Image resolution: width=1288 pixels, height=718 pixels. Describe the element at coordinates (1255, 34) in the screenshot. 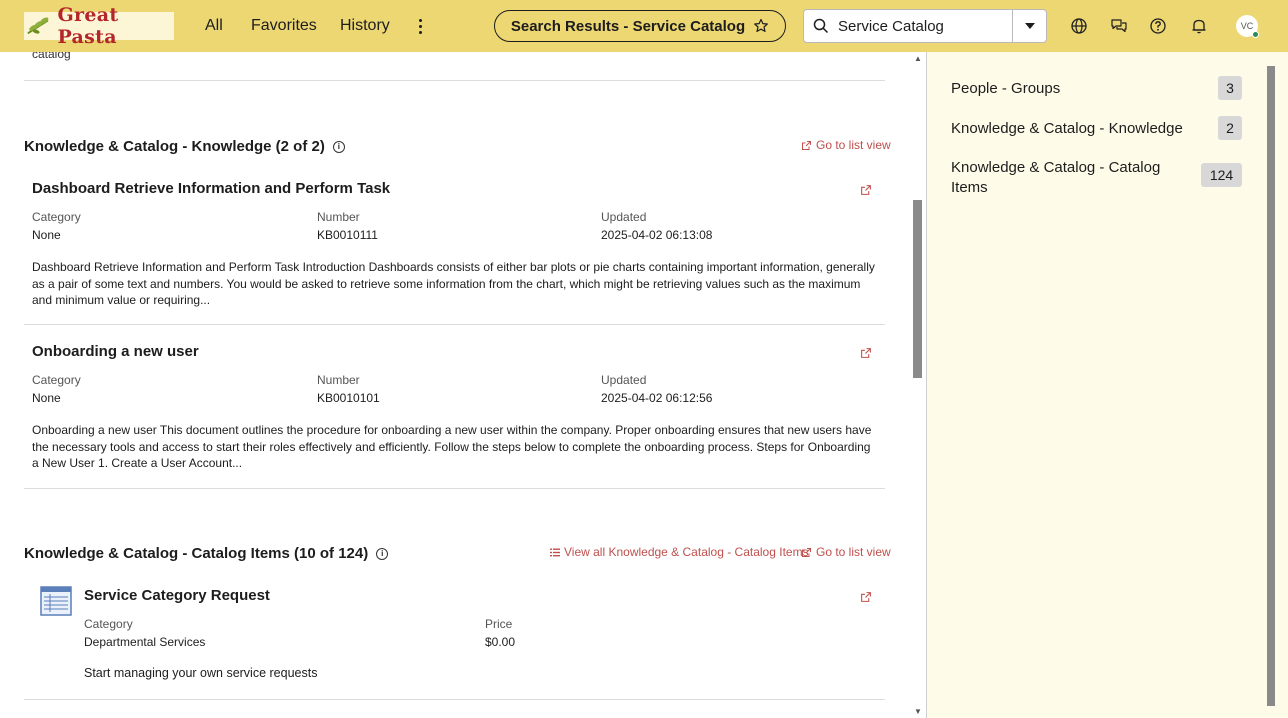

I see `presence-indicator` at that location.